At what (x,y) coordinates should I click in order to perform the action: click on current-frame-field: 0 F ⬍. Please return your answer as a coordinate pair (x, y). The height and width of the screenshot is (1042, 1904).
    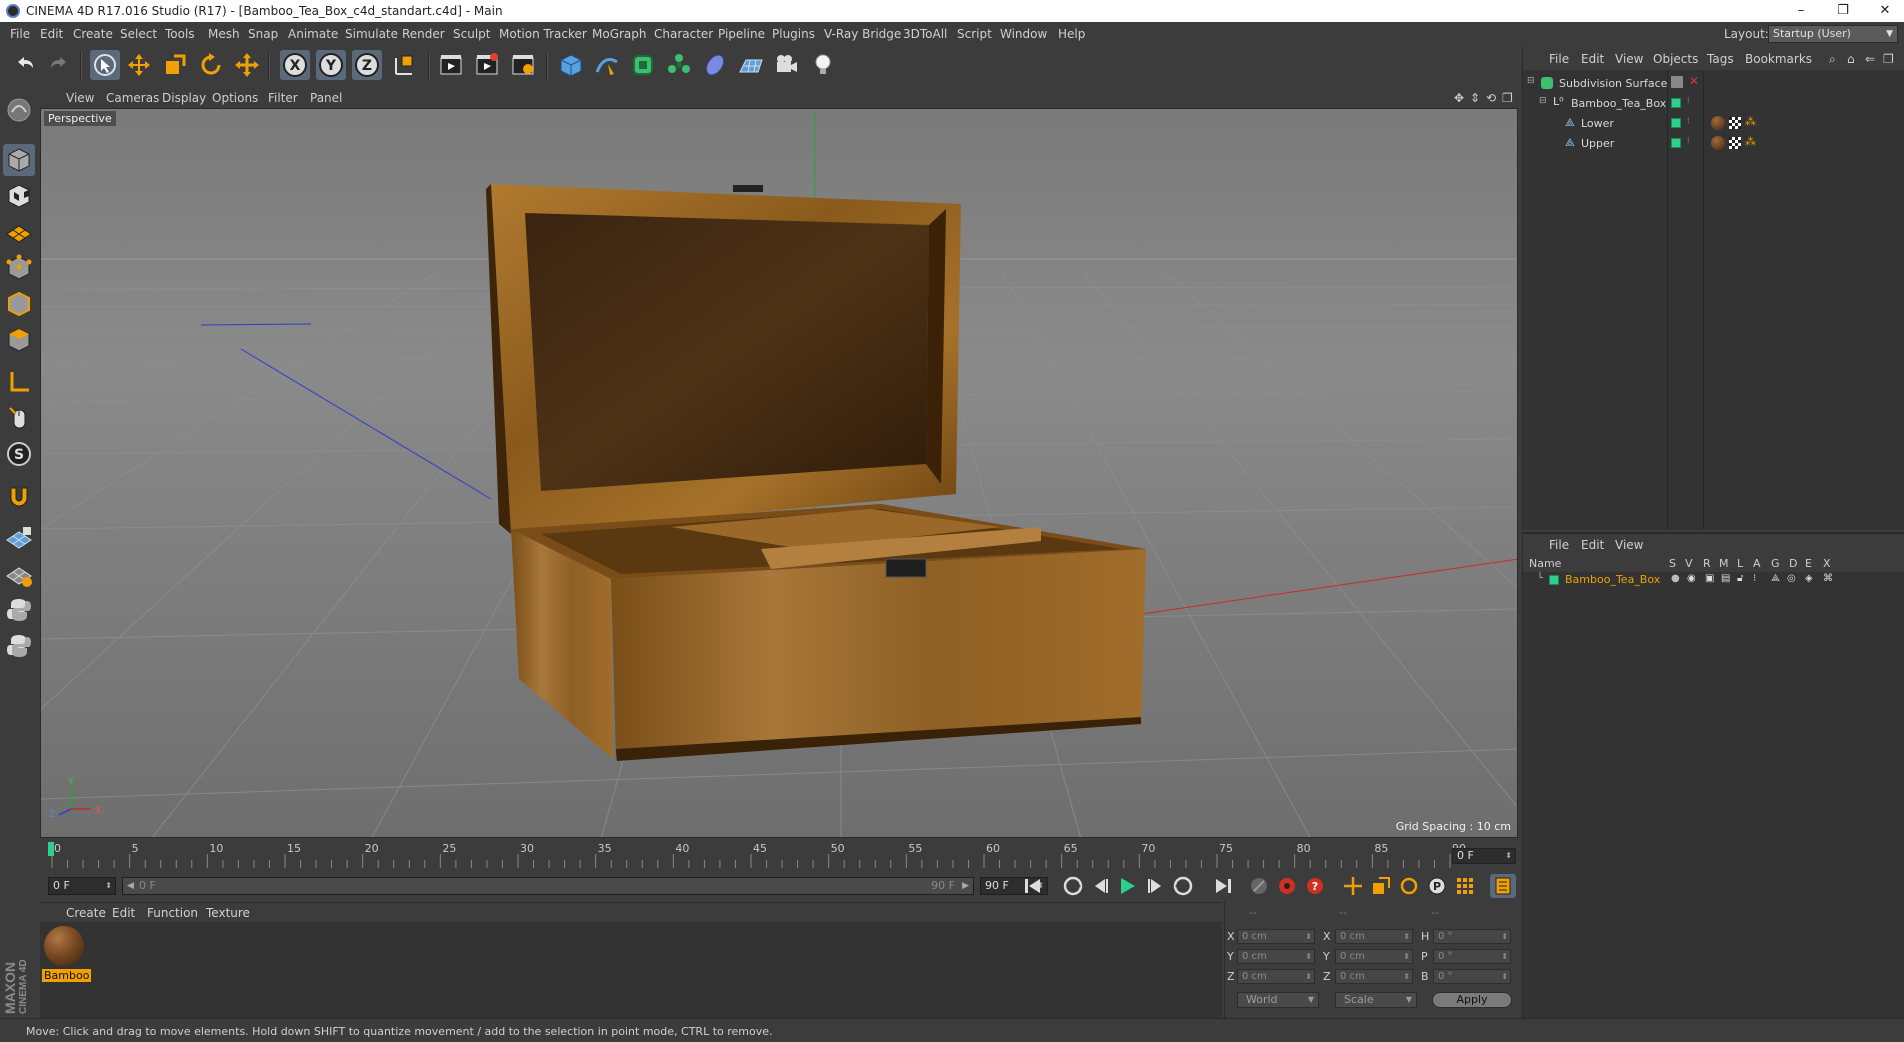
    Looking at the image, I should click on (1484, 856).